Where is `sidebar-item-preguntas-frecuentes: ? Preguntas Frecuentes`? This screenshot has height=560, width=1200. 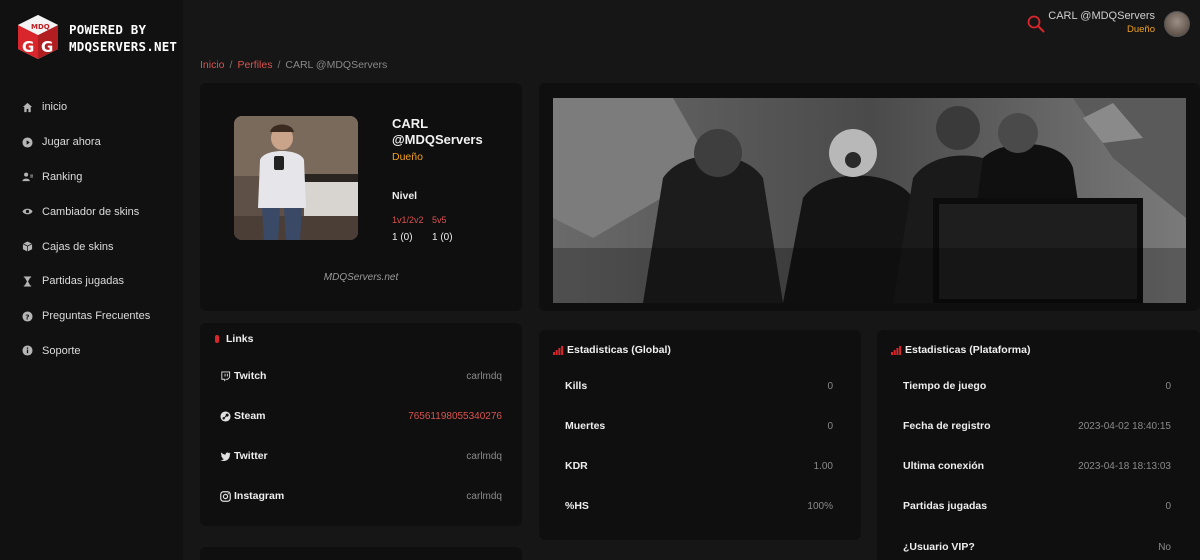 sidebar-item-preguntas-frecuentes: ? Preguntas Frecuentes is located at coordinates (91, 316).